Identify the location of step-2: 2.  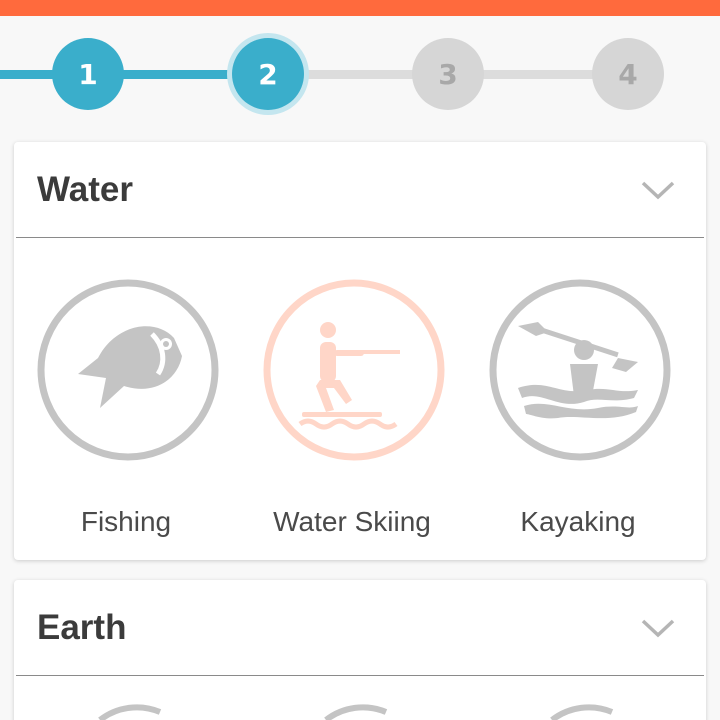
(268, 74).